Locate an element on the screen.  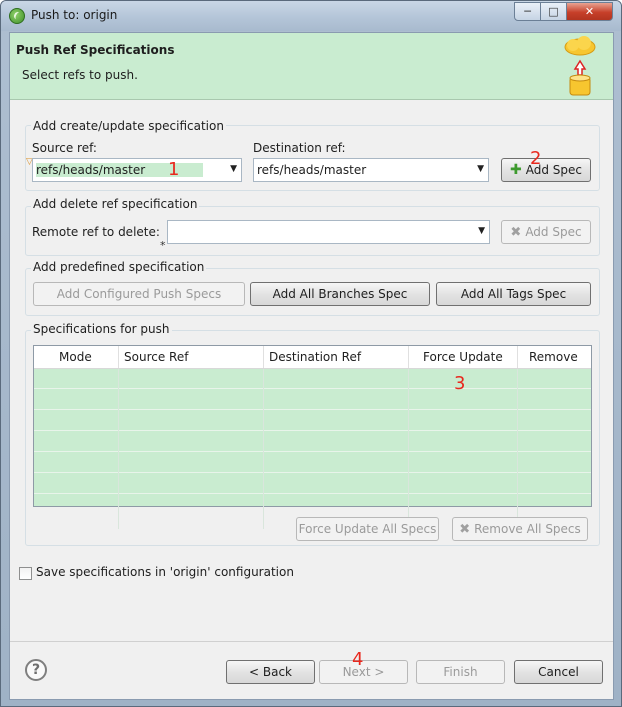
annotation-4: 4 is located at coordinates (358, 659).